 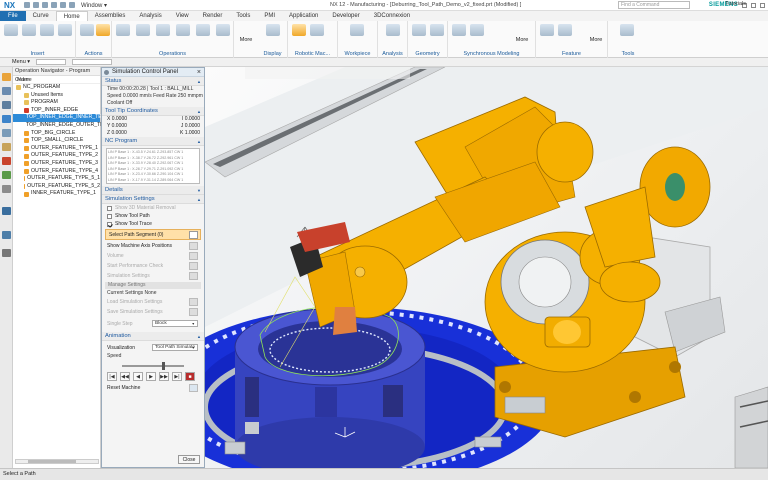 I want to click on slider-track, so click(x=153, y=366).